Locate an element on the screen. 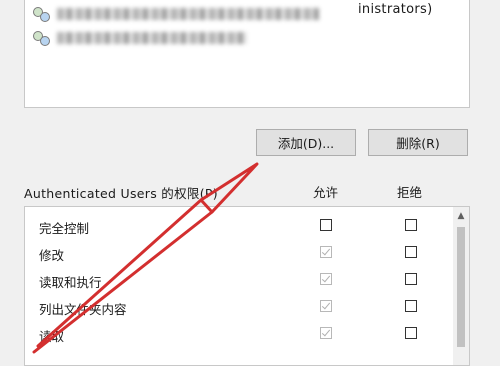 The width and height of the screenshot is (500, 366). permission-row: 完全控制 is located at coordinates (240, 227).